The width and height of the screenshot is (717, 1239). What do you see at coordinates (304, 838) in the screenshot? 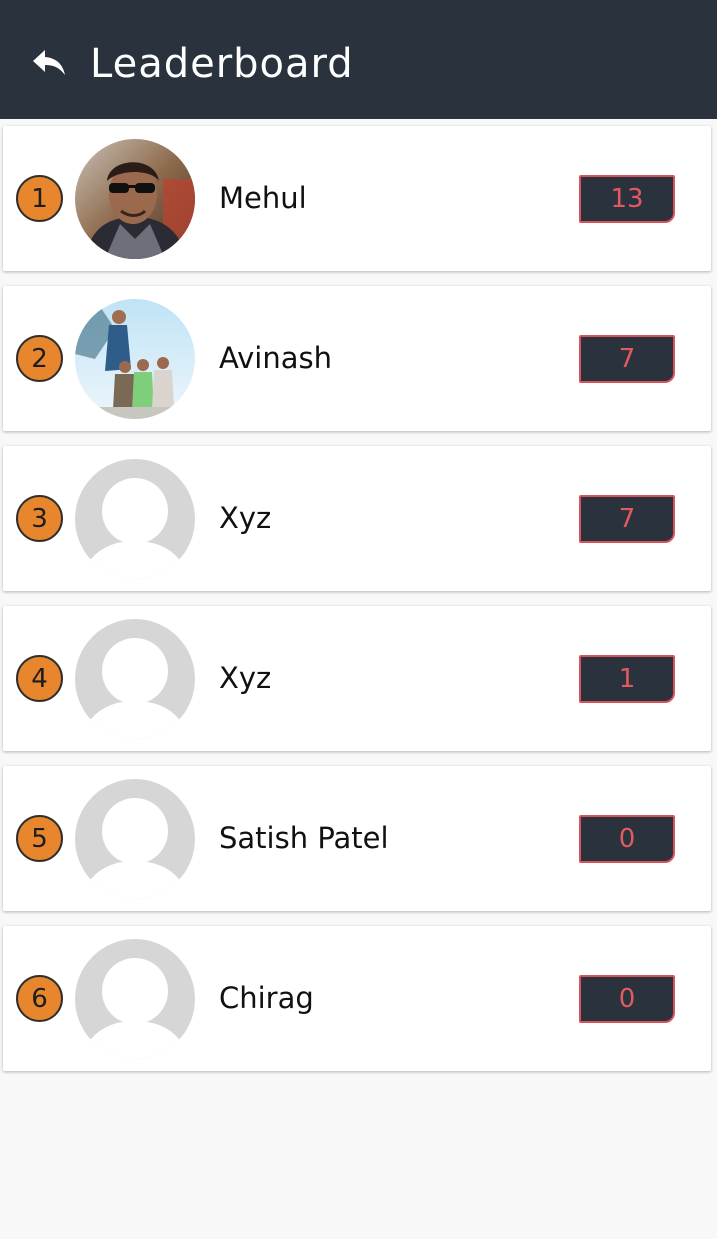
I see `player-name: Satish Patel` at bounding box center [304, 838].